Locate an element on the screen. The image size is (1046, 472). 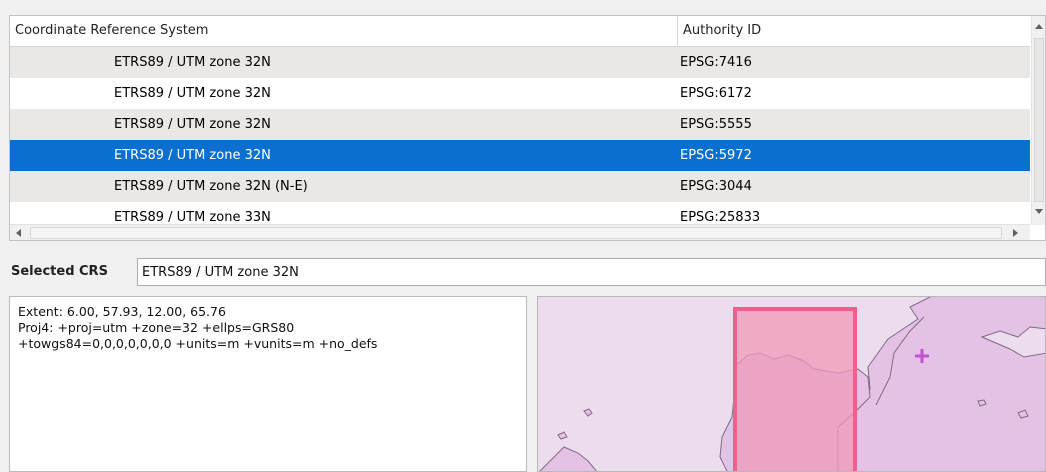
crs-extent-rectangle is located at coordinates (795, 389).